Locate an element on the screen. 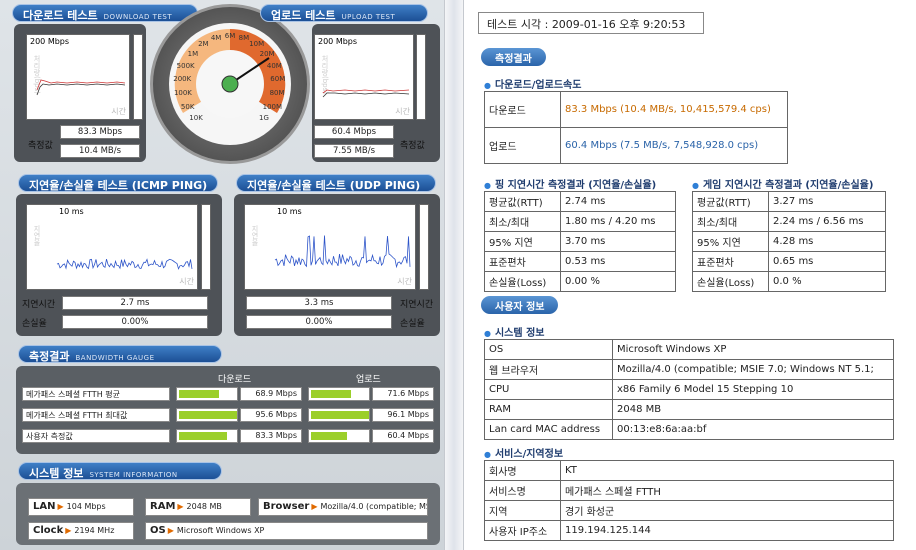 This screenshot has height=550, width=916. ping-value: 0.00 % is located at coordinates (618, 281).